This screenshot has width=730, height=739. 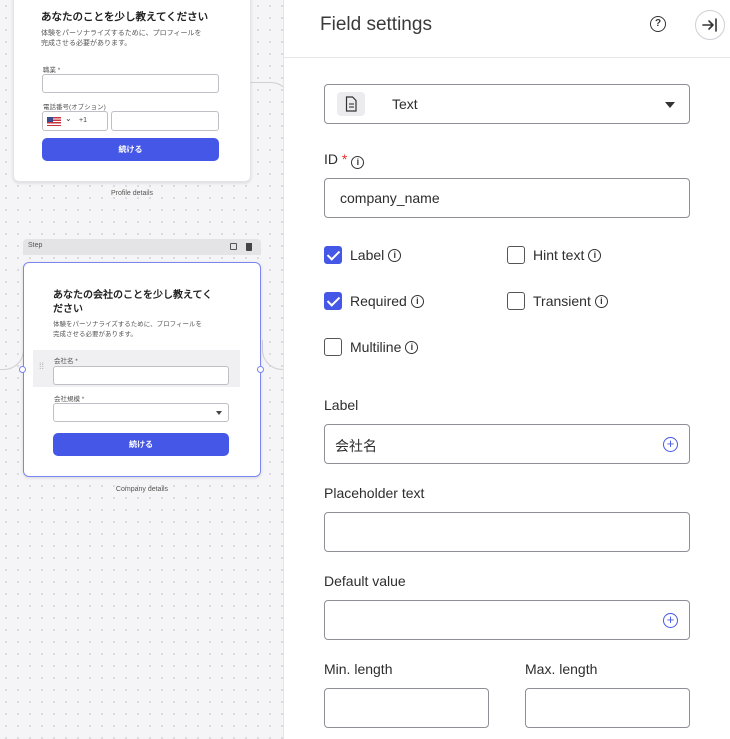 What do you see at coordinates (507, 532) in the screenshot?
I see `placeholder-input` at bounding box center [507, 532].